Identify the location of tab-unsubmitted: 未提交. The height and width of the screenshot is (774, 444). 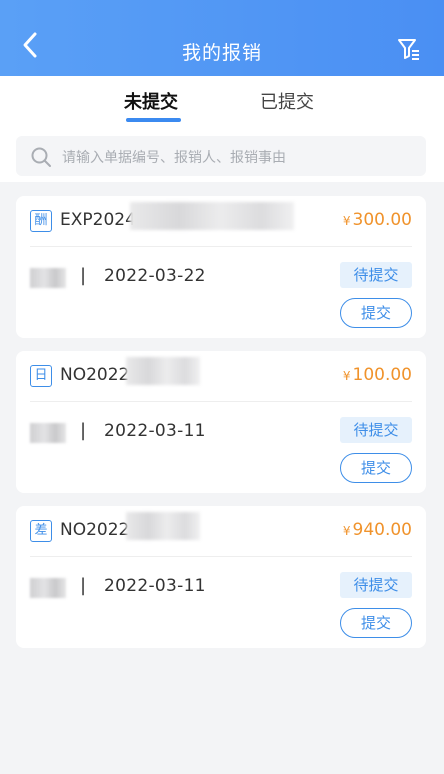
(151, 101).